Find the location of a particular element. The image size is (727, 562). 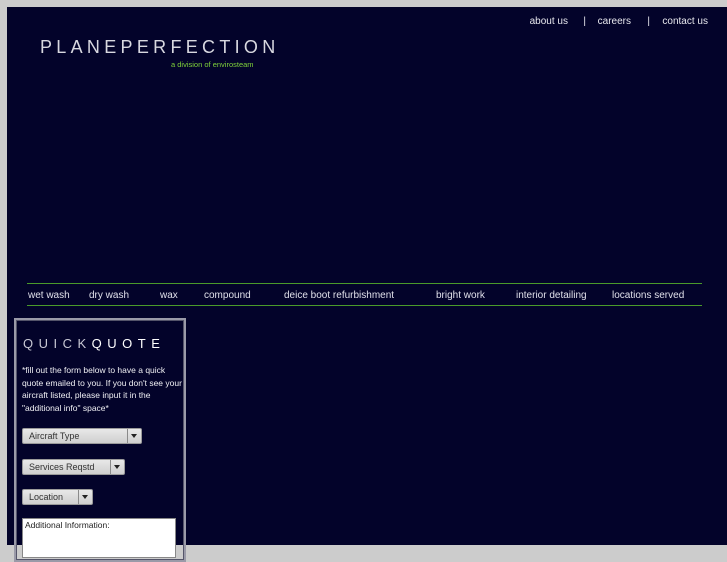

menu-item-locations-served: locations served is located at coordinates (648, 295).